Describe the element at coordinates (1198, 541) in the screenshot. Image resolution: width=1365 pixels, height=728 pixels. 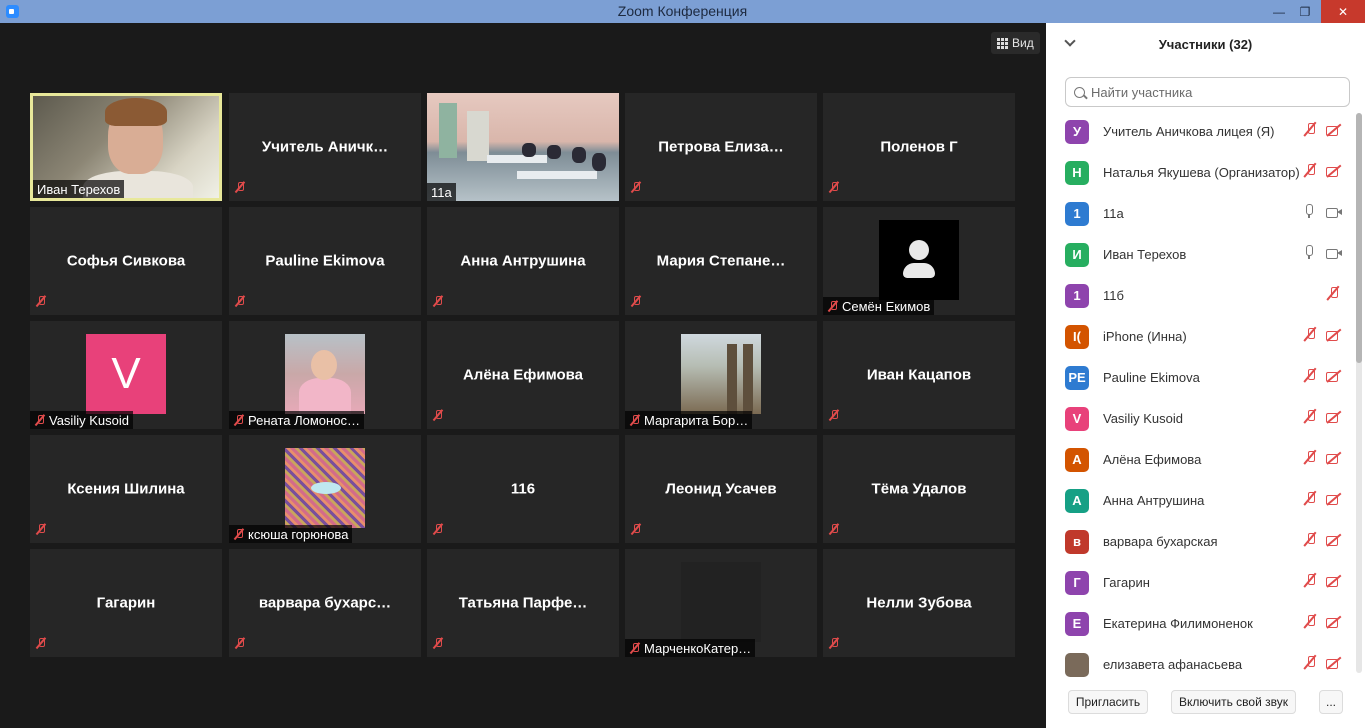
I see `participant-row: в варвара бухарская` at that location.